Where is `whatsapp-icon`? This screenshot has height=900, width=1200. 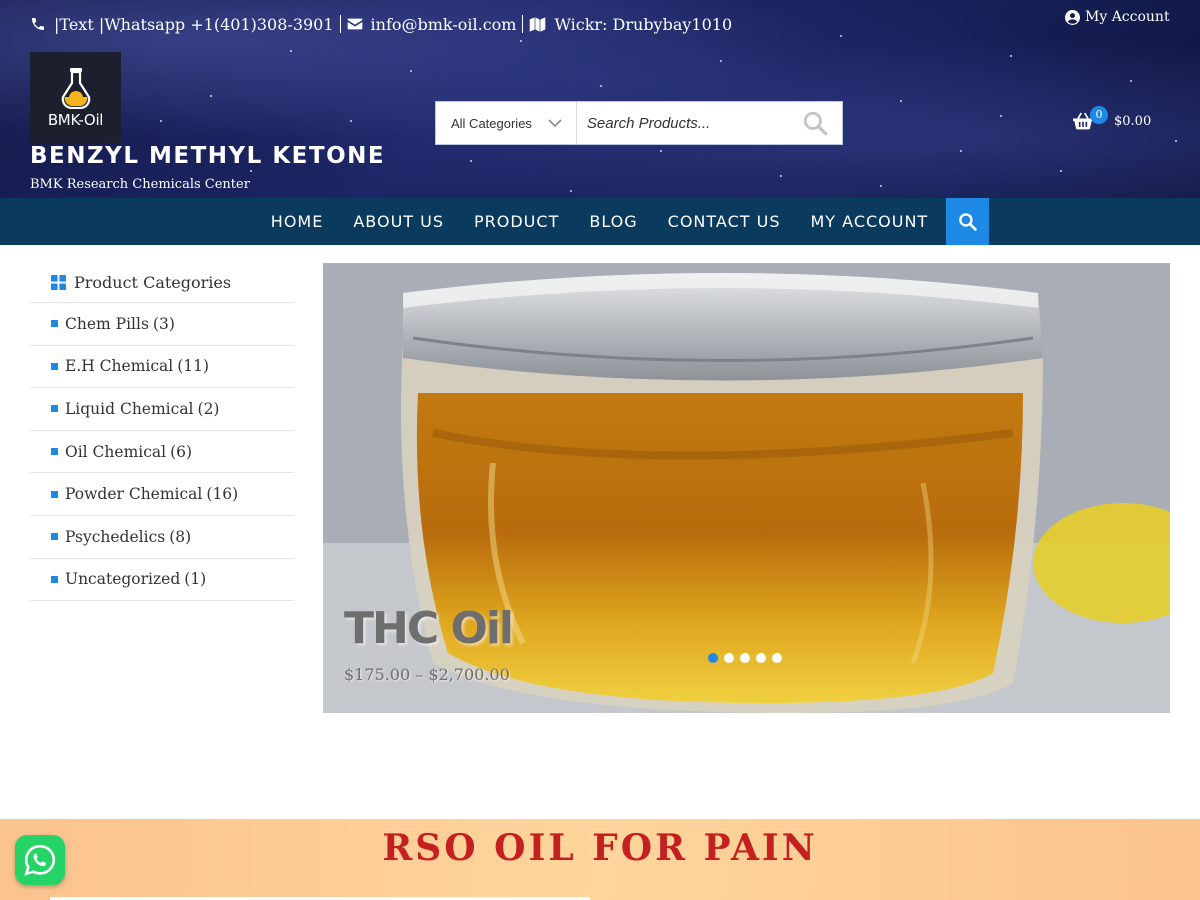
whatsapp-icon is located at coordinates (40, 860).